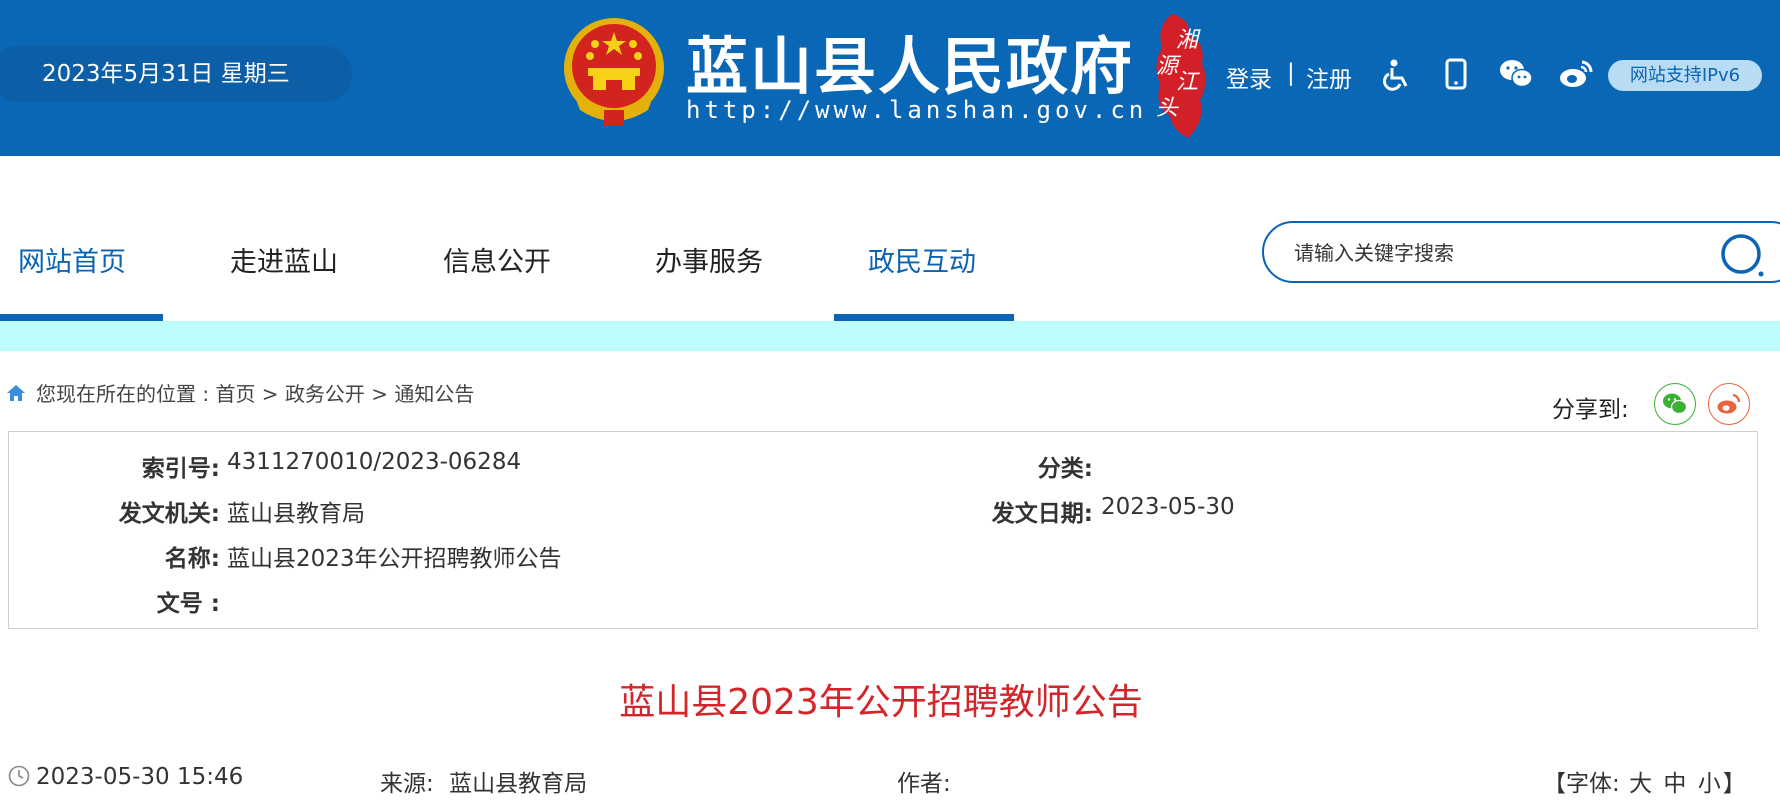 This screenshot has width=1780, height=801. Describe the element at coordinates (890, 336) in the screenshot. I see `nav-divider-band` at that location.